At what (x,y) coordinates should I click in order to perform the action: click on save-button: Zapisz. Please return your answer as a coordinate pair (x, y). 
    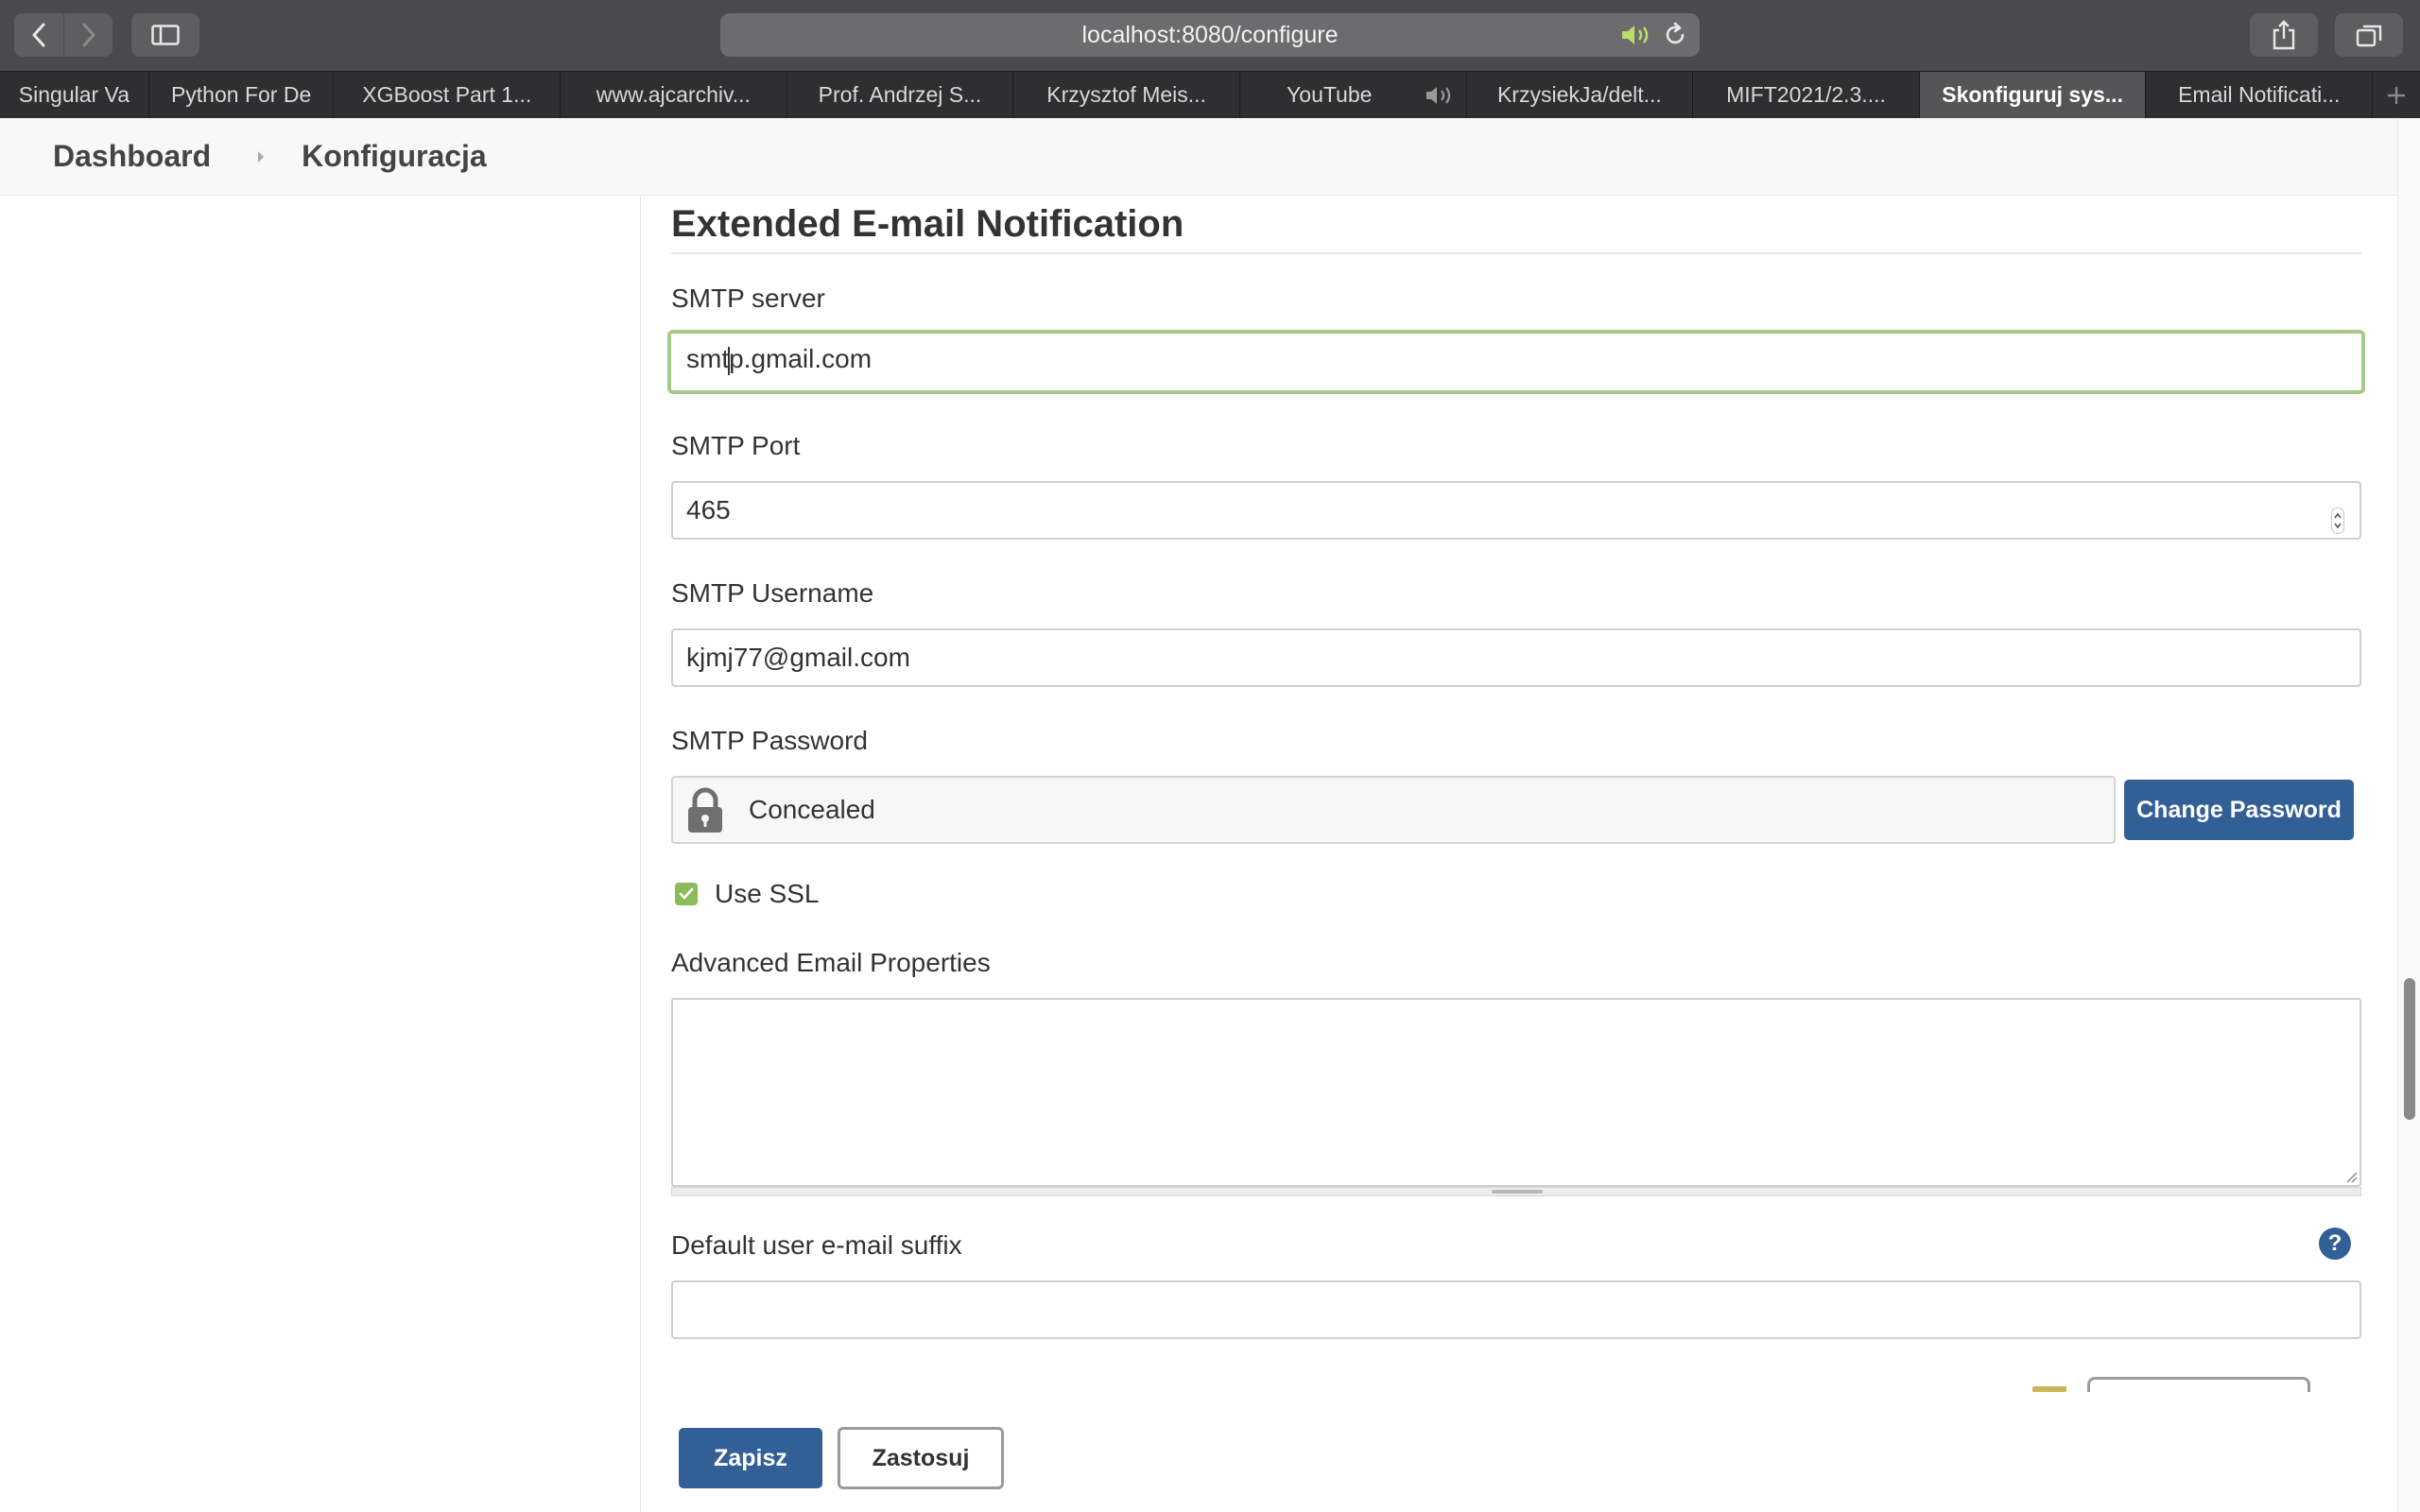
    Looking at the image, I should click on (750, 1458).